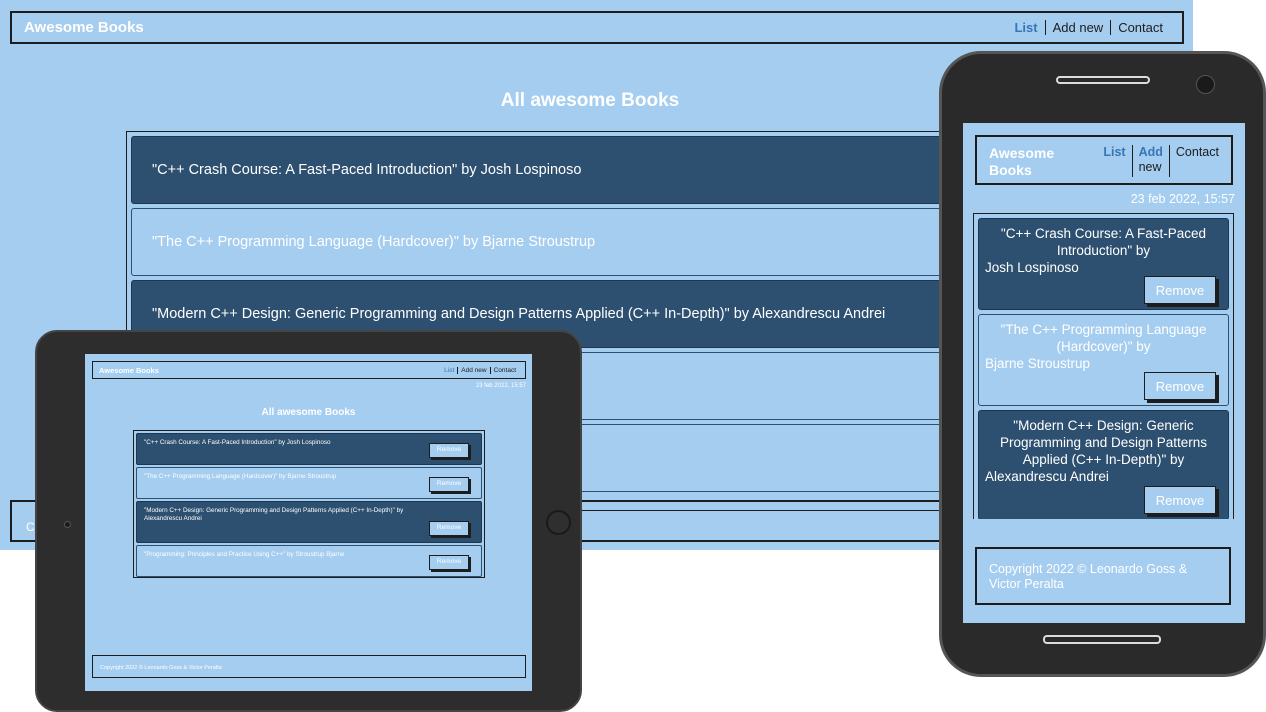 The width and height of the screenshot is (1266, 712). I want to click on phone-header: Awesome Books List Add new Contact, so click(1104, 160).